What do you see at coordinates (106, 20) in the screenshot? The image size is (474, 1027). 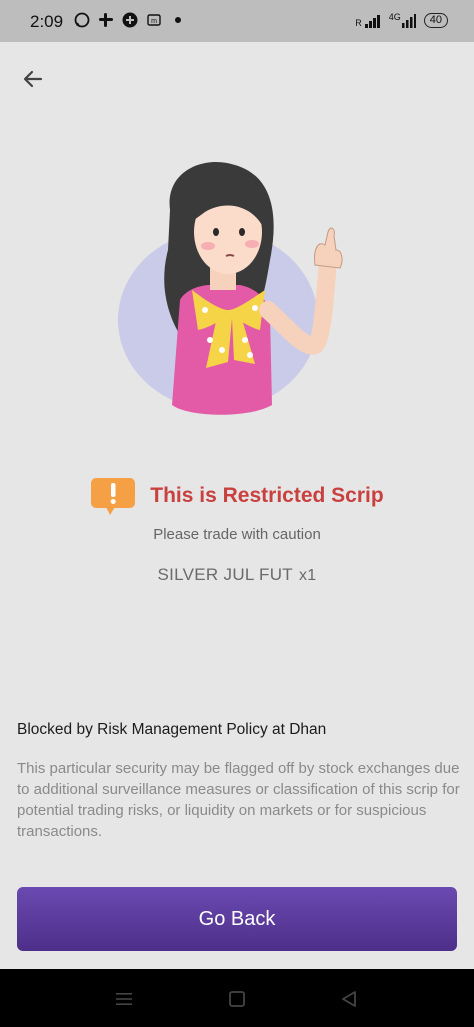 I see `slack-icon` at bounding box center [106, 20].